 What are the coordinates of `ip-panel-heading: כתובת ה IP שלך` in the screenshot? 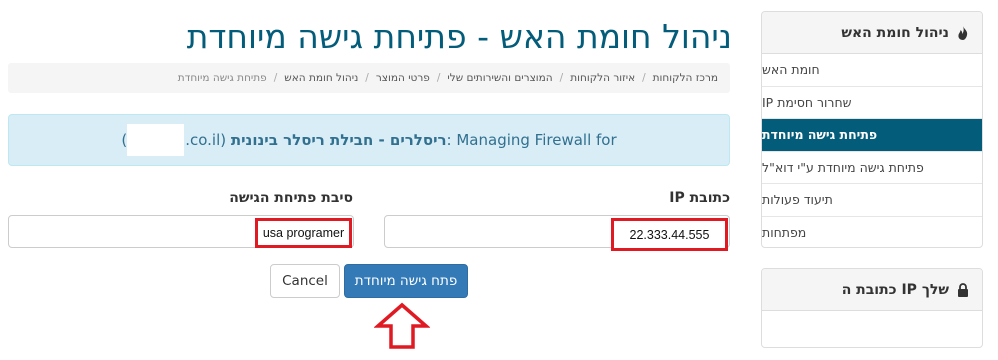 It's located at (872, 290).